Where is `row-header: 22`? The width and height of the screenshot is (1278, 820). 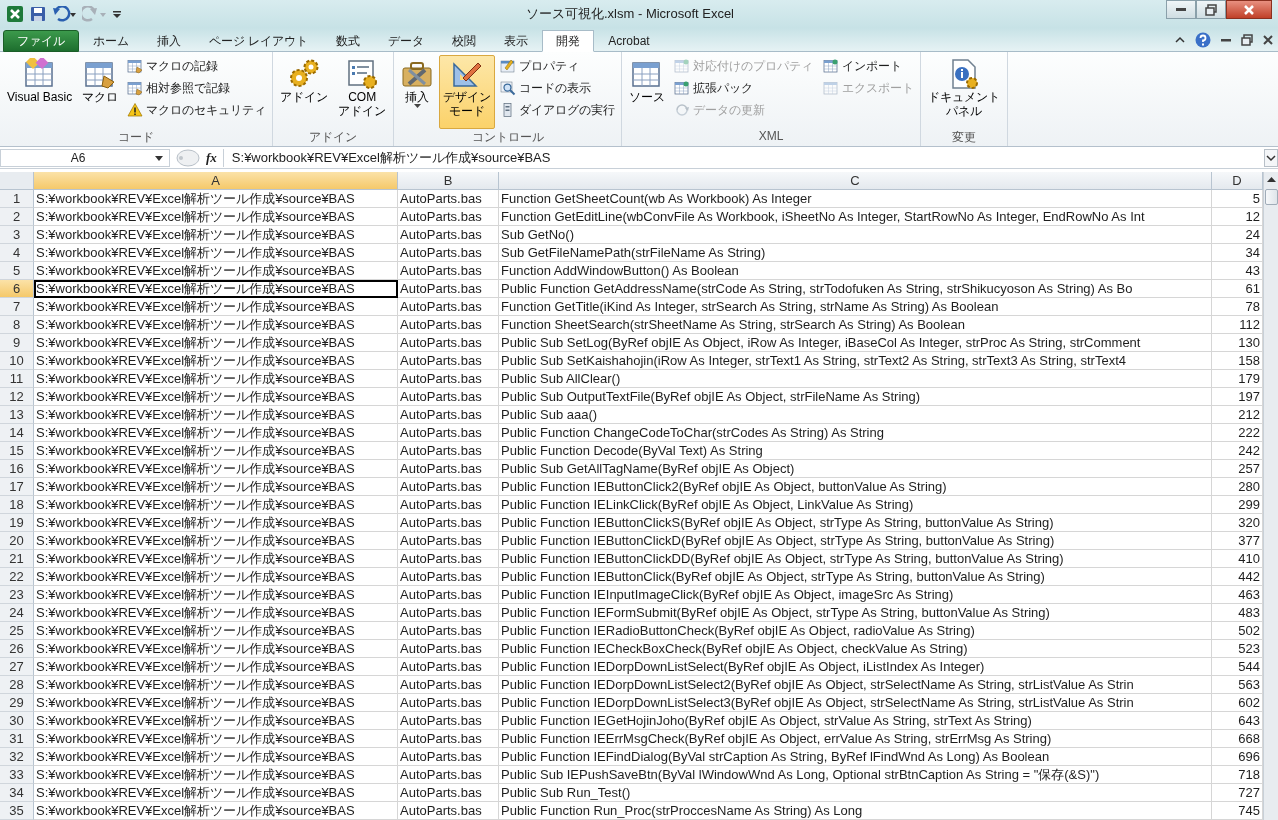 row-header: 22 is located at coordinates (17, 577).